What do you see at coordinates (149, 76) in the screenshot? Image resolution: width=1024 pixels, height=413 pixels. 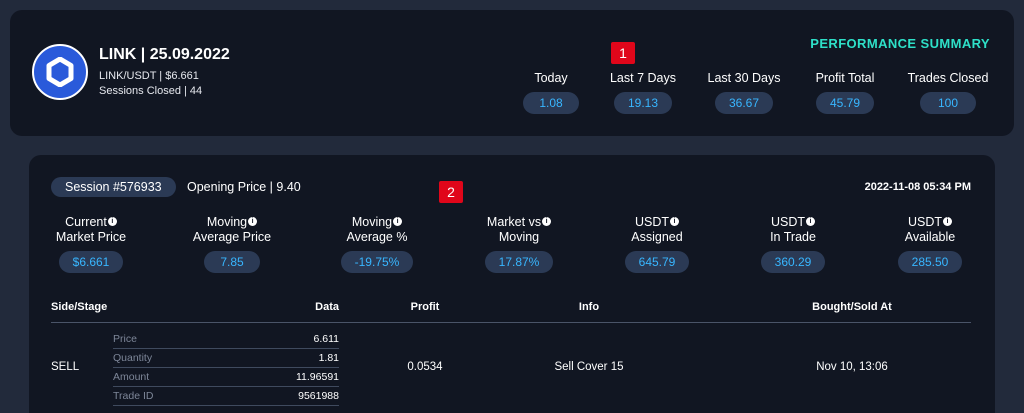 I see `pair-price: LINK/USDT | $6.661` at bounding box center [149, 76].